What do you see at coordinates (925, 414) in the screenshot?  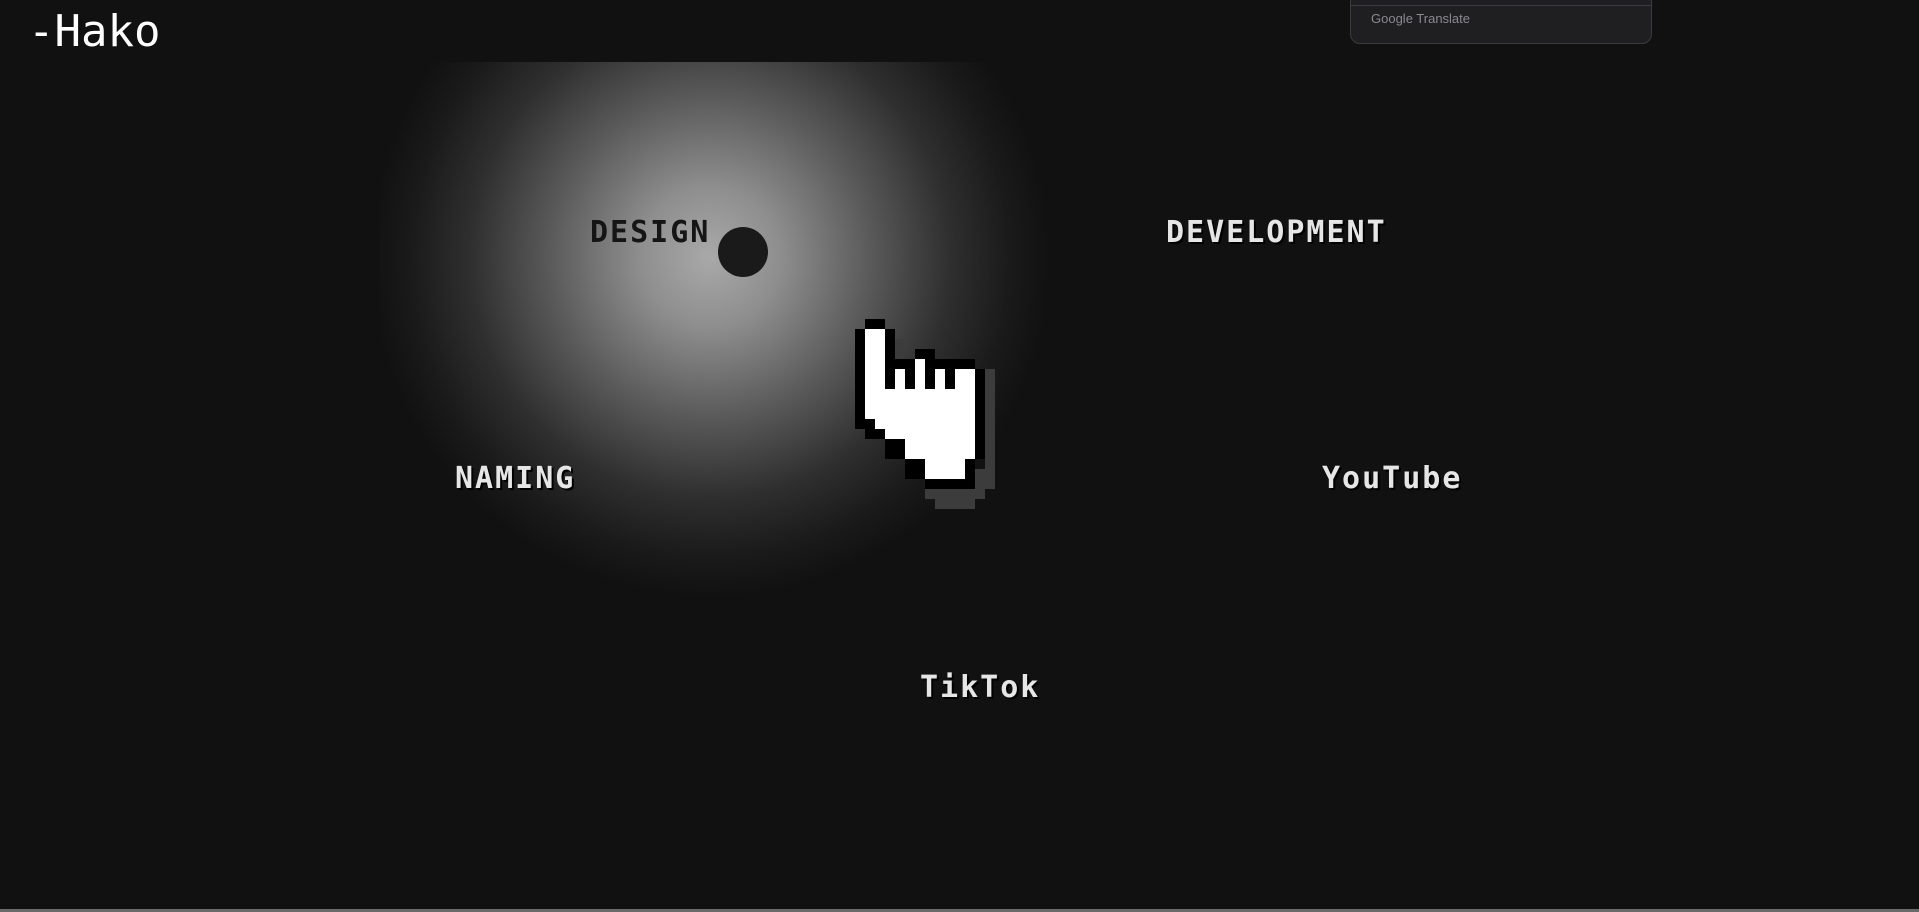 I see `pixel-hand-pointer-icon` at bounding box center [925, 414].